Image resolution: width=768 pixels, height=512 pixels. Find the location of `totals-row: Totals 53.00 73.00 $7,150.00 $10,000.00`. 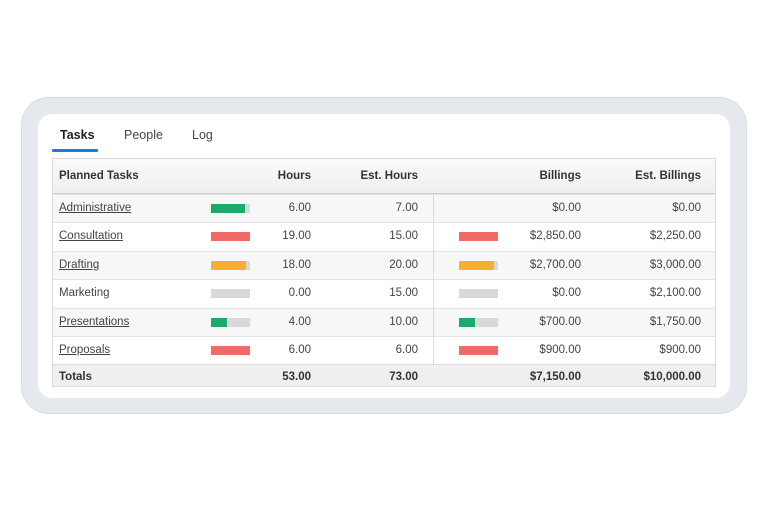

totals-row: Totals 53.00 73.00 $7,150.00 $10,000.00 is located at coordinates (384, 375).